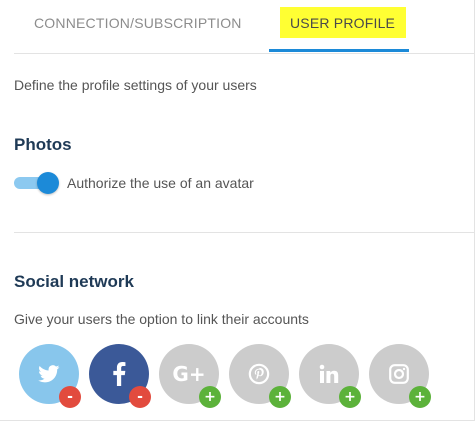 This screenshot has width=475, height=421. What do you see at coordinates (350, 397) in the screenshot?
I see `linkedin-link-button: +` at bounding box center [350, 397].